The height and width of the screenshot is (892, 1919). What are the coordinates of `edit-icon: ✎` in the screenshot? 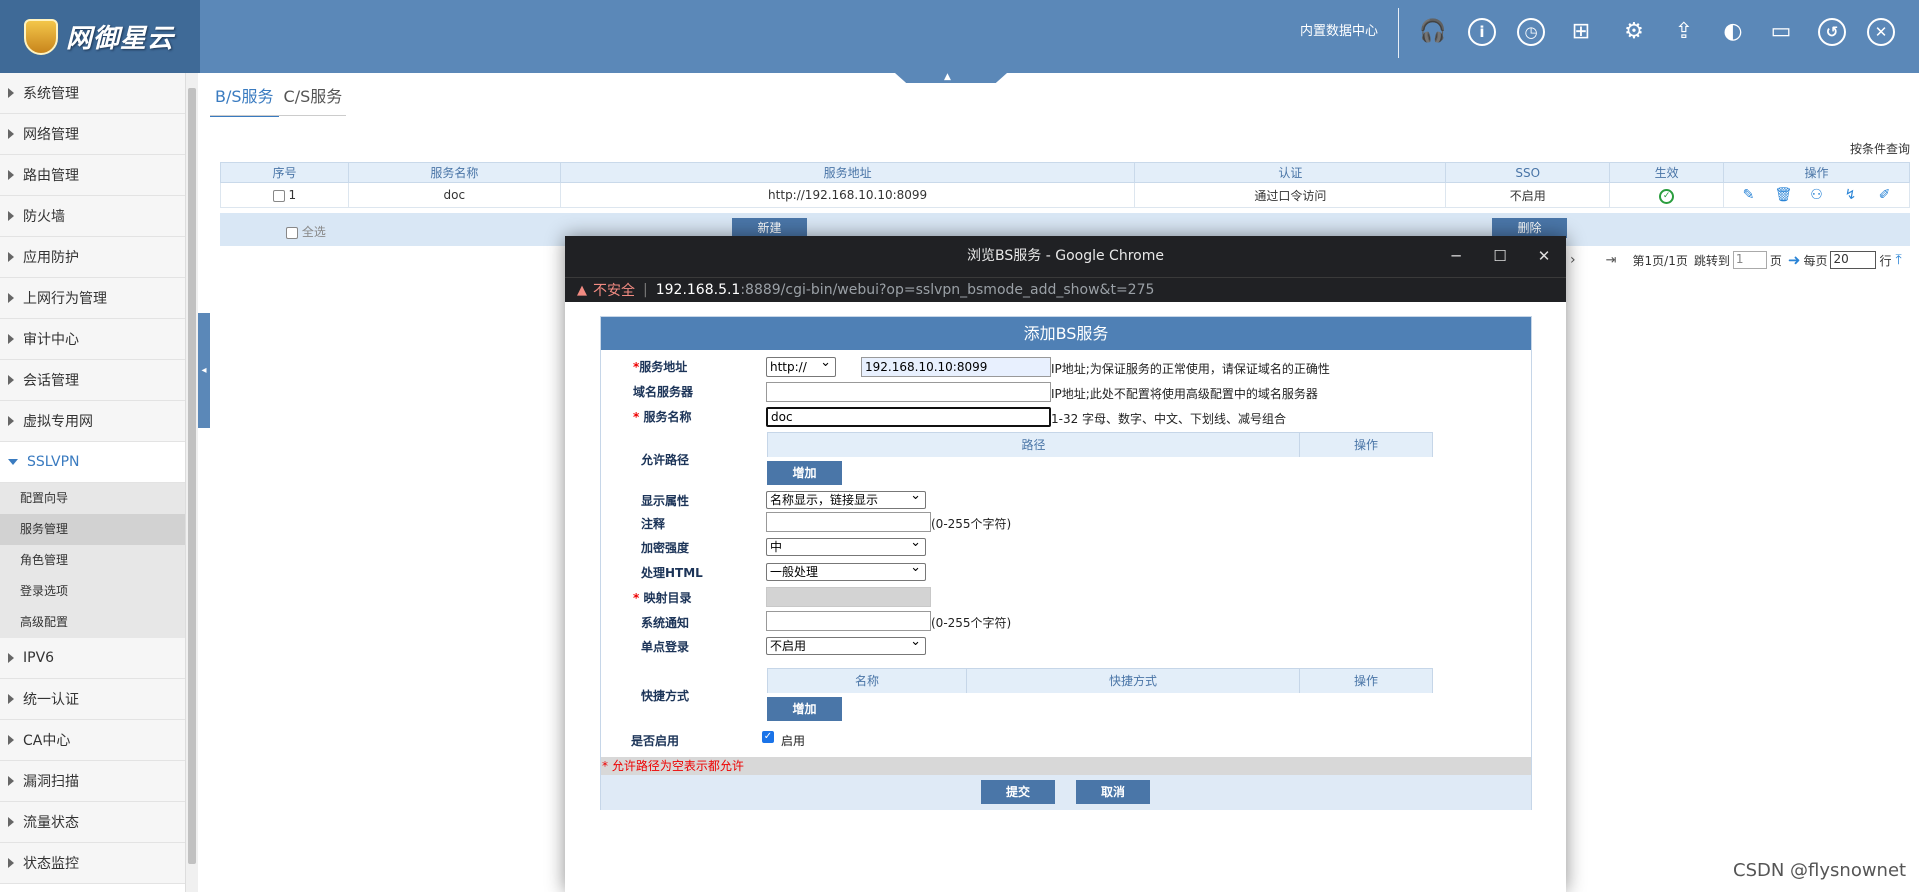 It's located at (1749, 195).